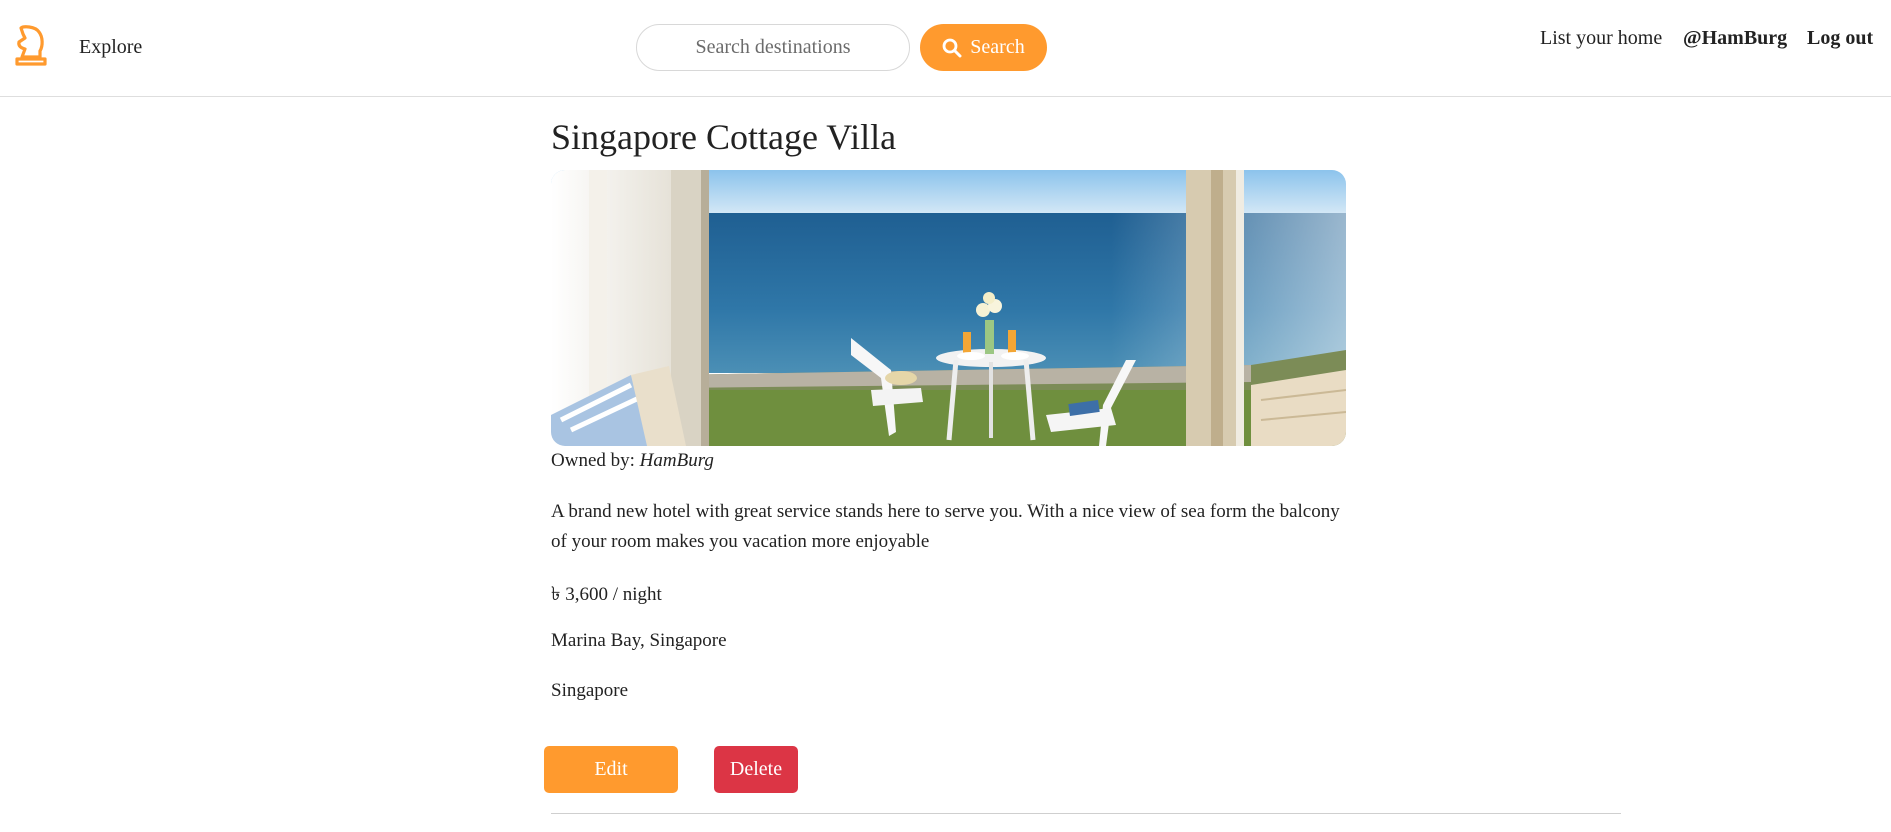  I want to click on search-button: Search, so click(983, 47).